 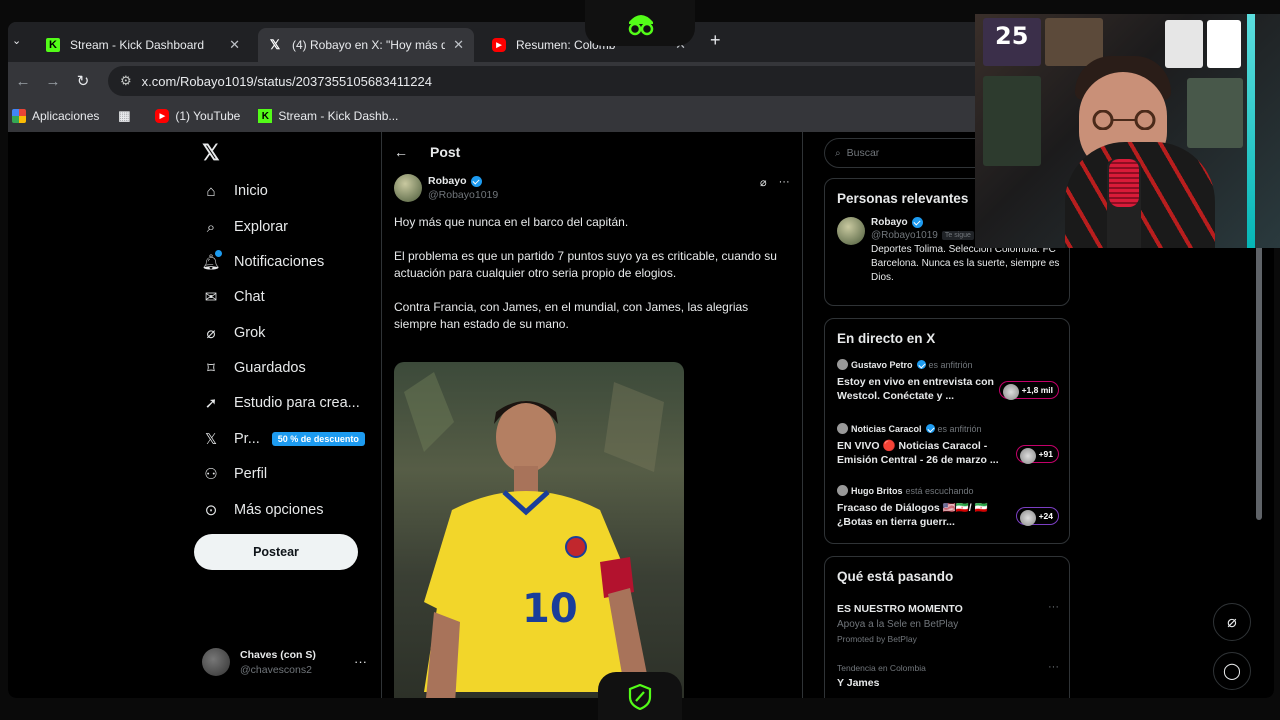 What do you see at coordinates (366, 45) in the screenshot?
I see `tab-x-post: 𝕏 (4) Robayo en X: "Hoy más que ✕` at bounding box center [366, 45].